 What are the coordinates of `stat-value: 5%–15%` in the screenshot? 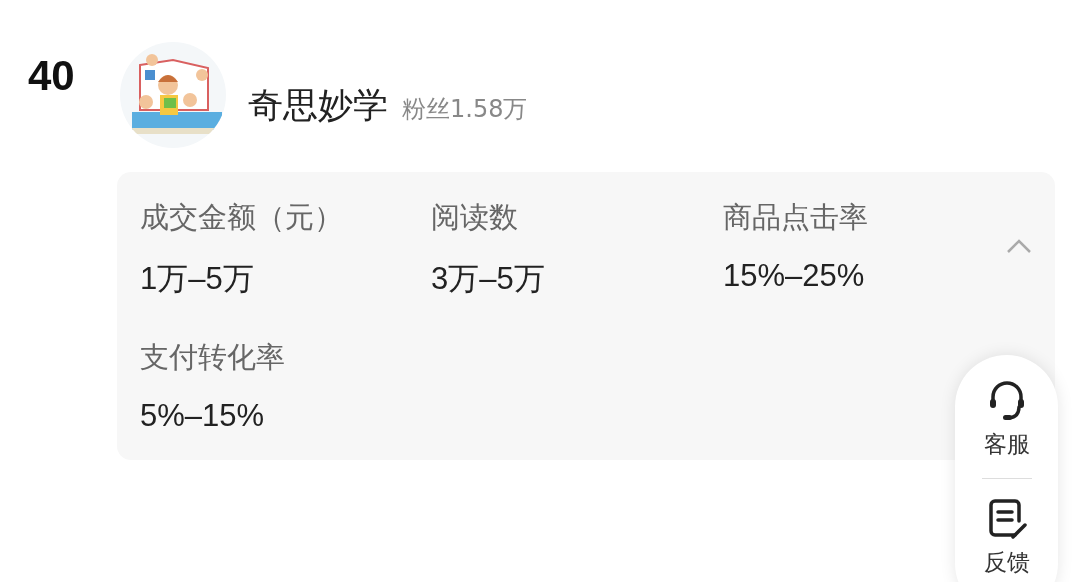 It's located at (203, 416).